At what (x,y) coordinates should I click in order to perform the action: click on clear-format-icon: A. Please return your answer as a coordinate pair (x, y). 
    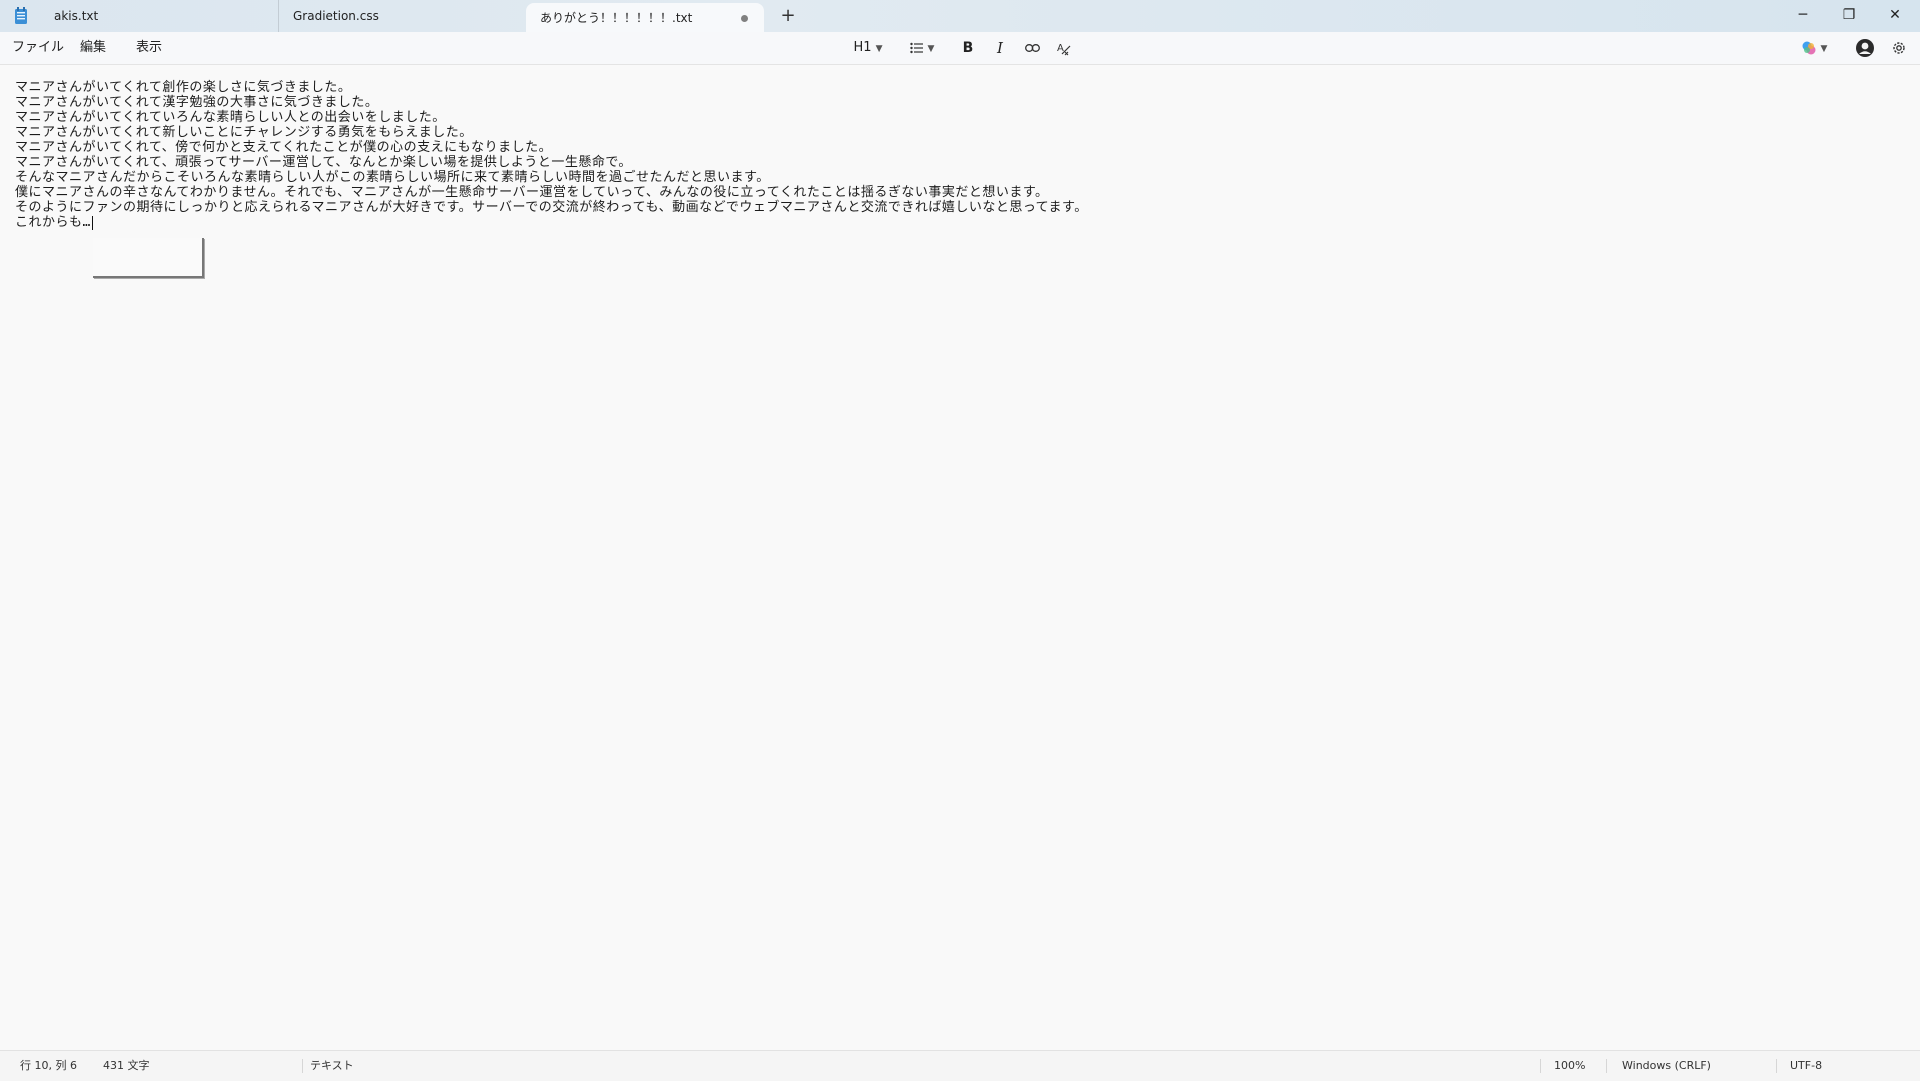
    Looking at the image, I should click on (1064, 49).